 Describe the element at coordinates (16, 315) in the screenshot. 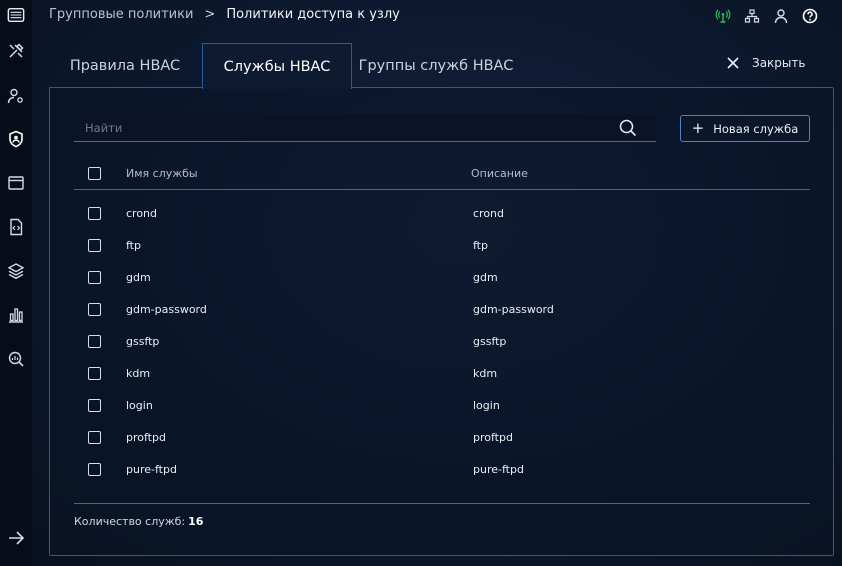

I see `bar-chart-icon` at that location.